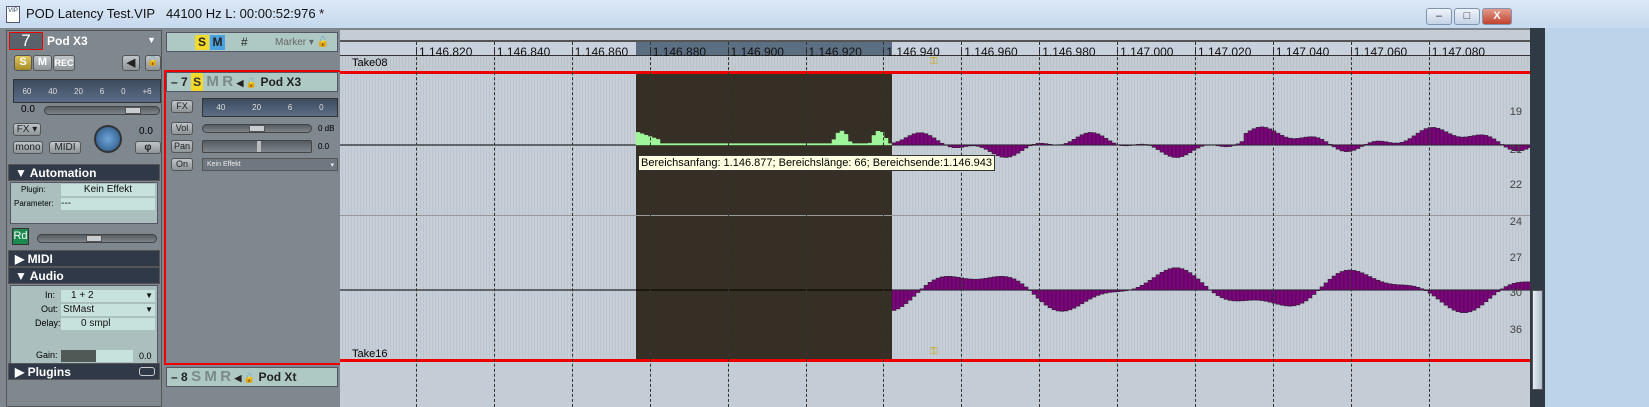 This screenshot has width=1649, height=407. Describe the element at coordinates (182, 128) in the screenshot. I see `volume-button: Vol` at that location.